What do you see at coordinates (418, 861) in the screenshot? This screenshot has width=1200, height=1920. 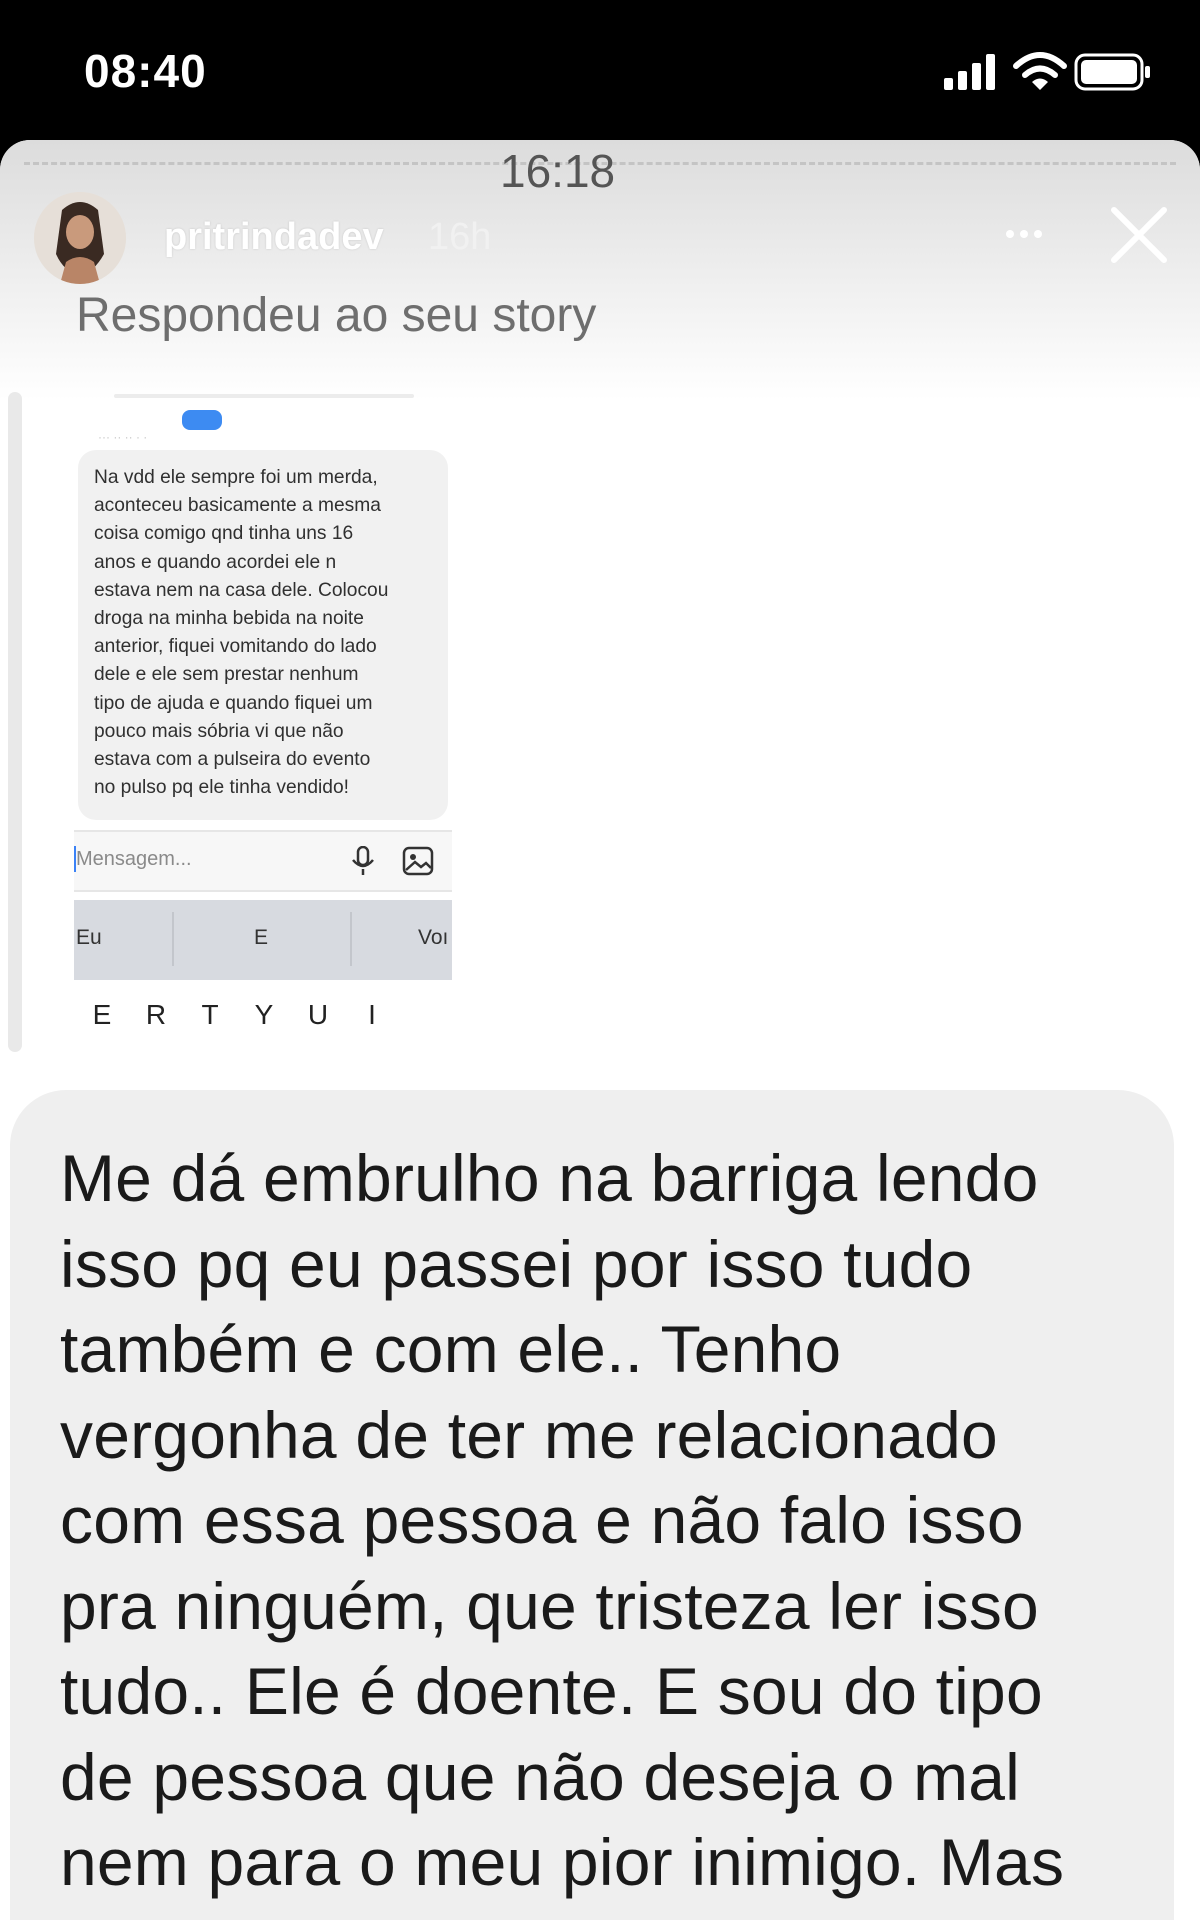 I see `image-icon` at bounding box center [418, 861].